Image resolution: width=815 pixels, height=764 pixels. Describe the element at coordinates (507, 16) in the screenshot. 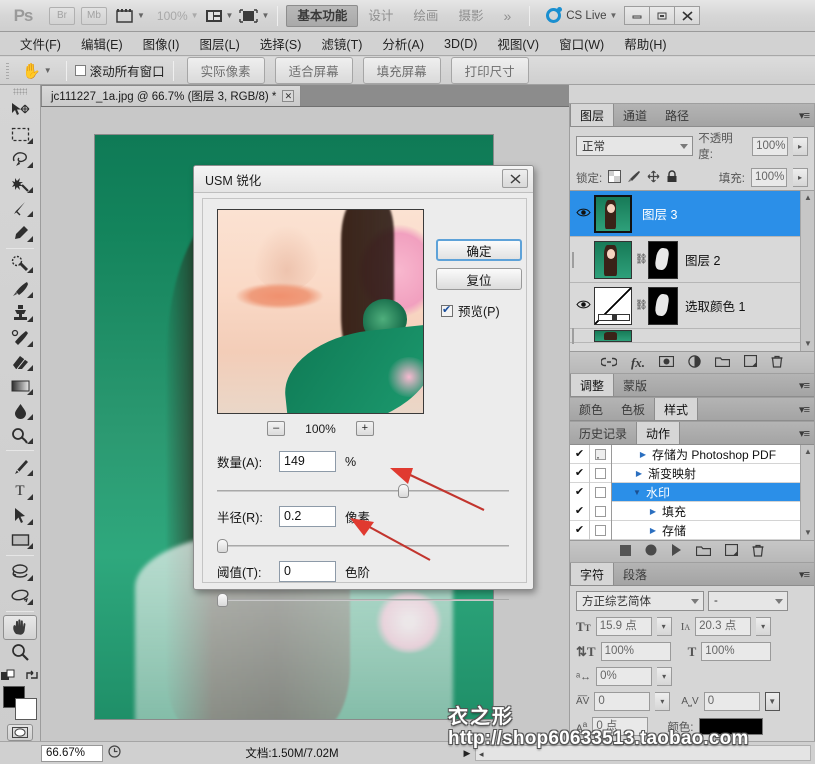

I see `workspace-more-button: »` at that location.